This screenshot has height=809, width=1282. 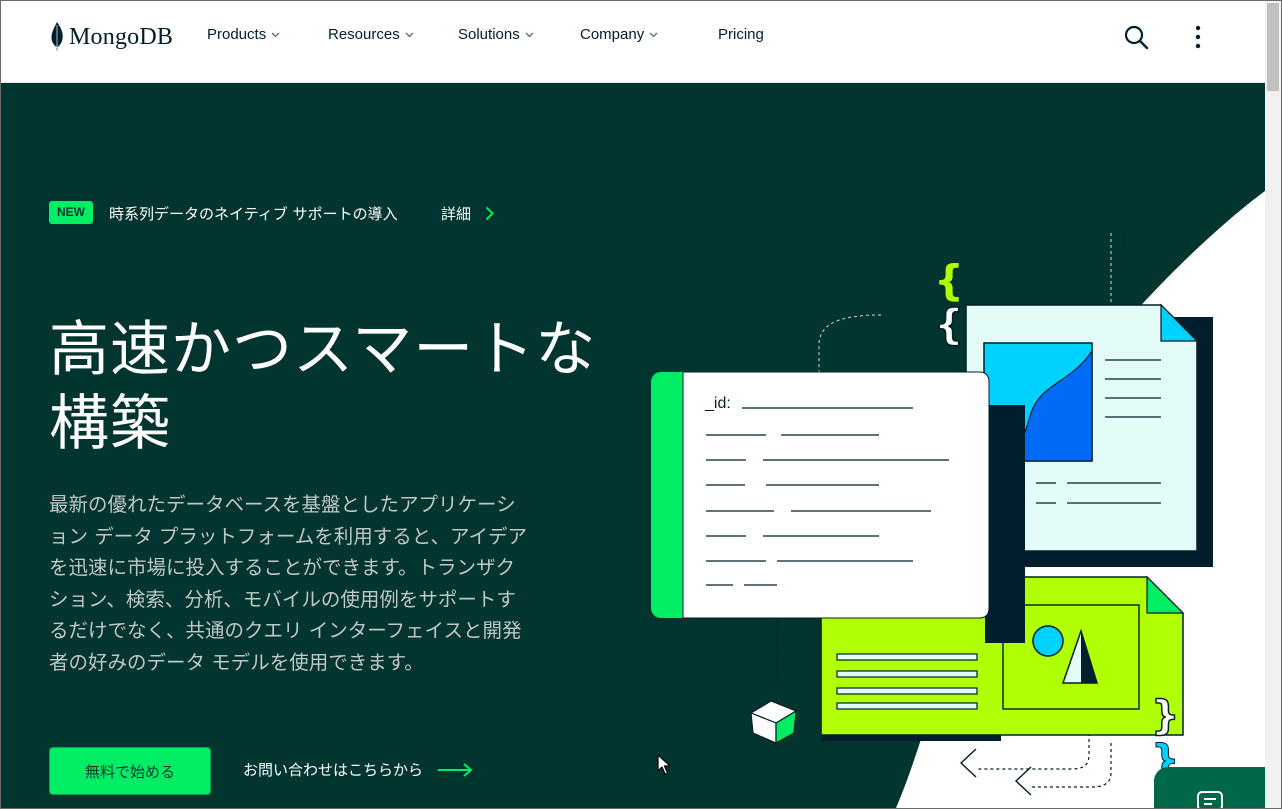 I want to click on logo-text: MongoDB, so click(x=121, y=36).